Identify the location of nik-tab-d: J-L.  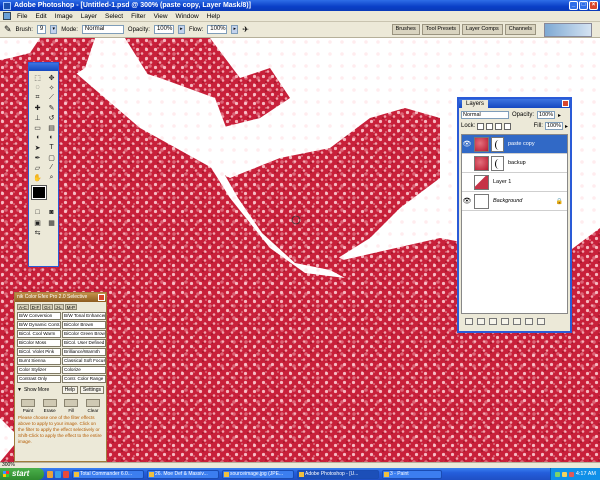
(58, 307).